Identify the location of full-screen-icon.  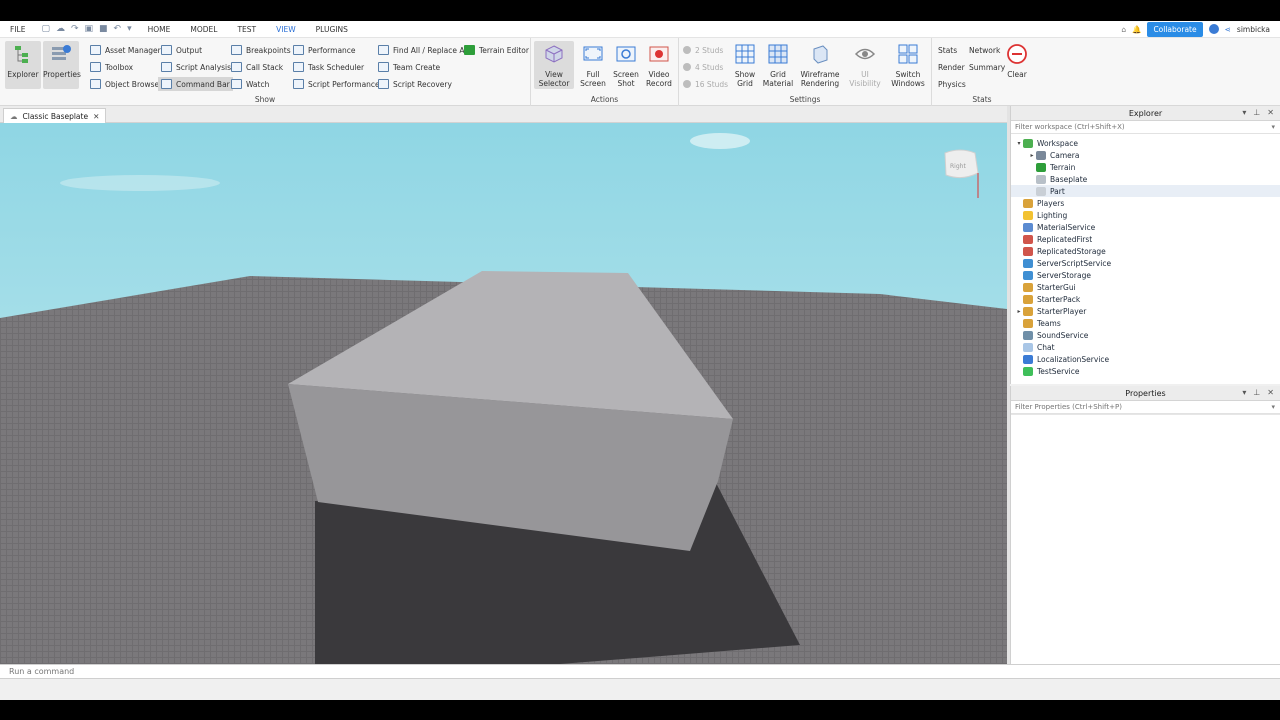
(593, 53).